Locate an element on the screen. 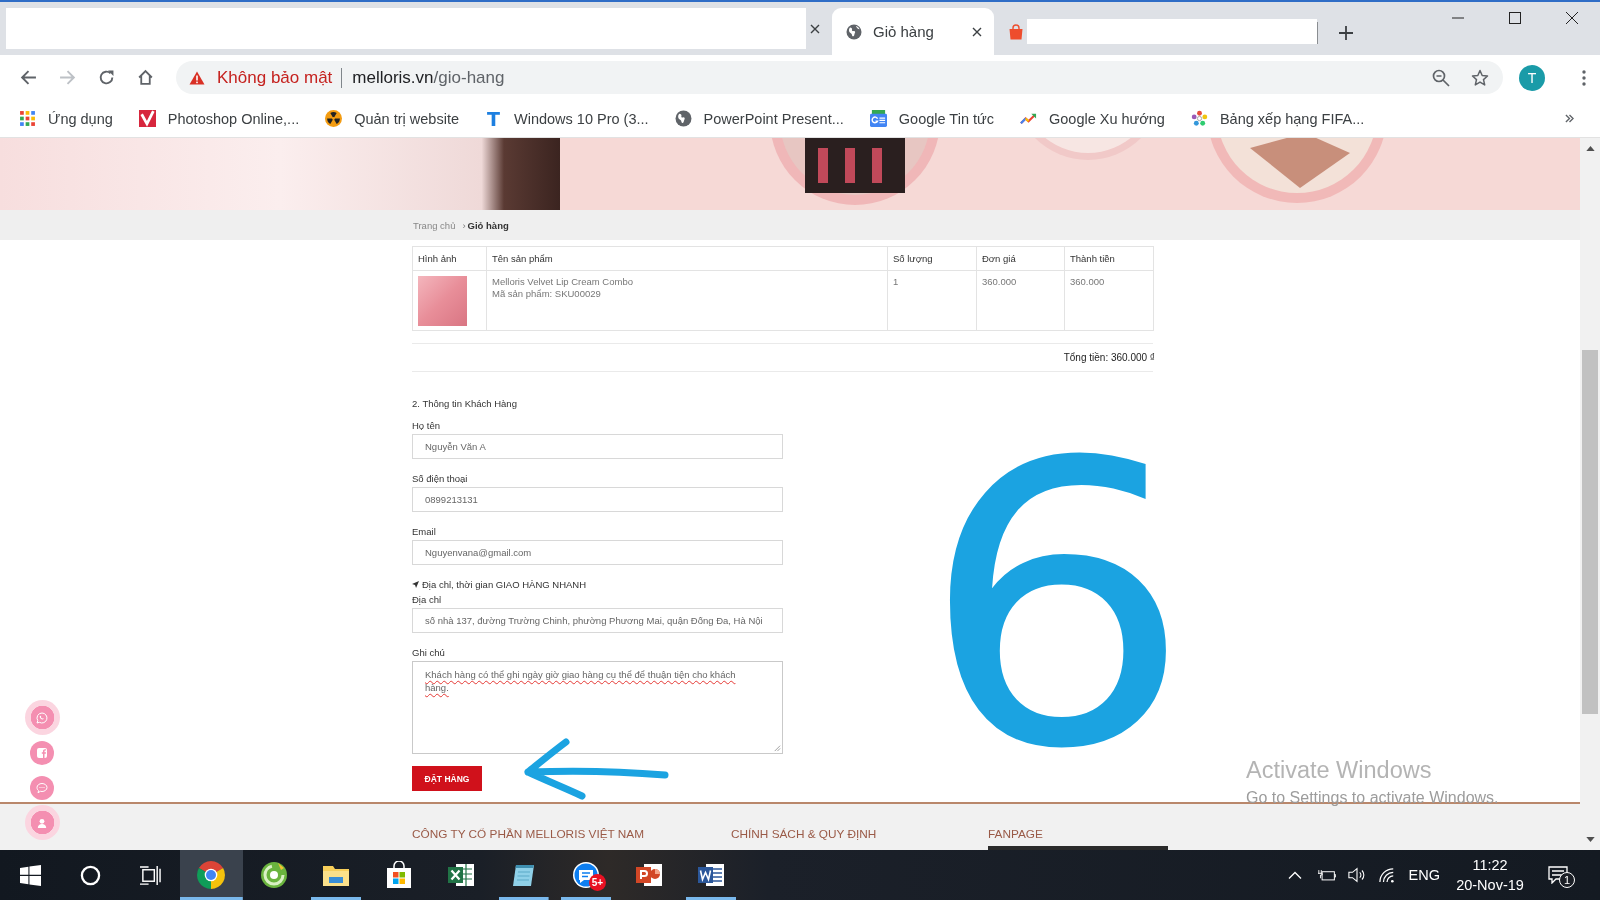 This screenshot has width=1600, height=900. battery-plug-icon is located at coordinates (1326, 875).